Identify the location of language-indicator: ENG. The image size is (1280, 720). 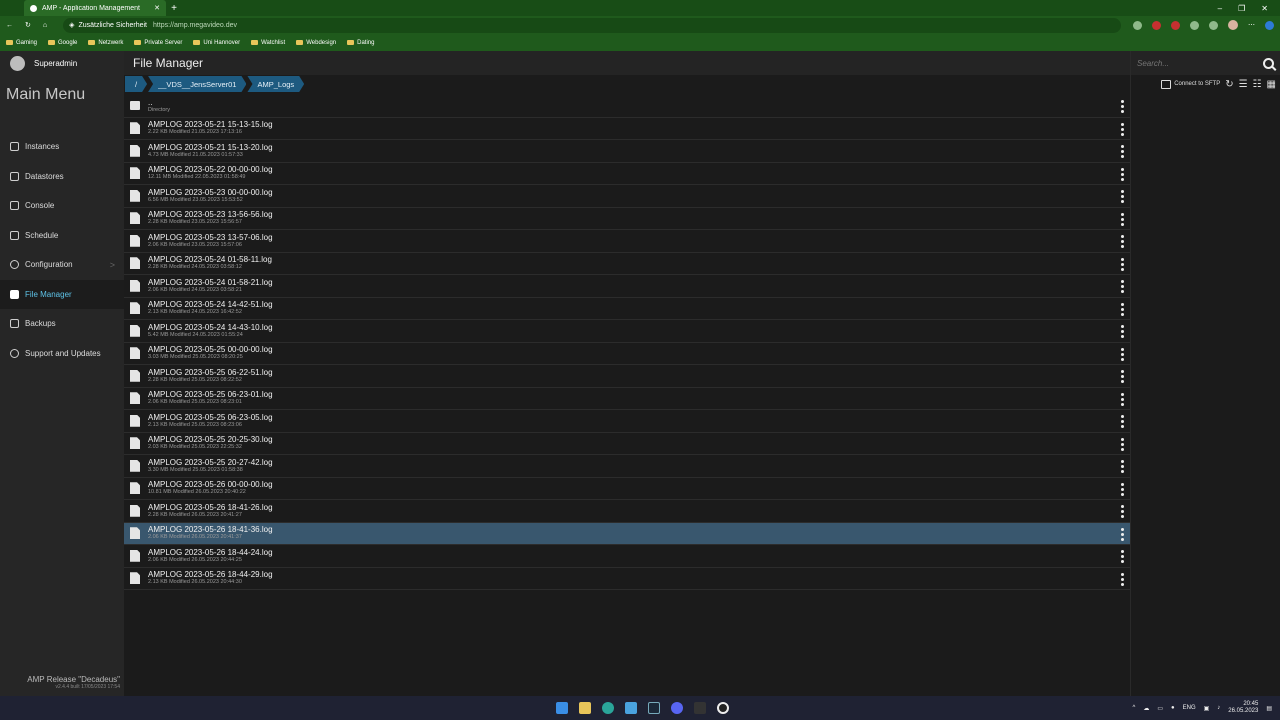
(1189, 708).